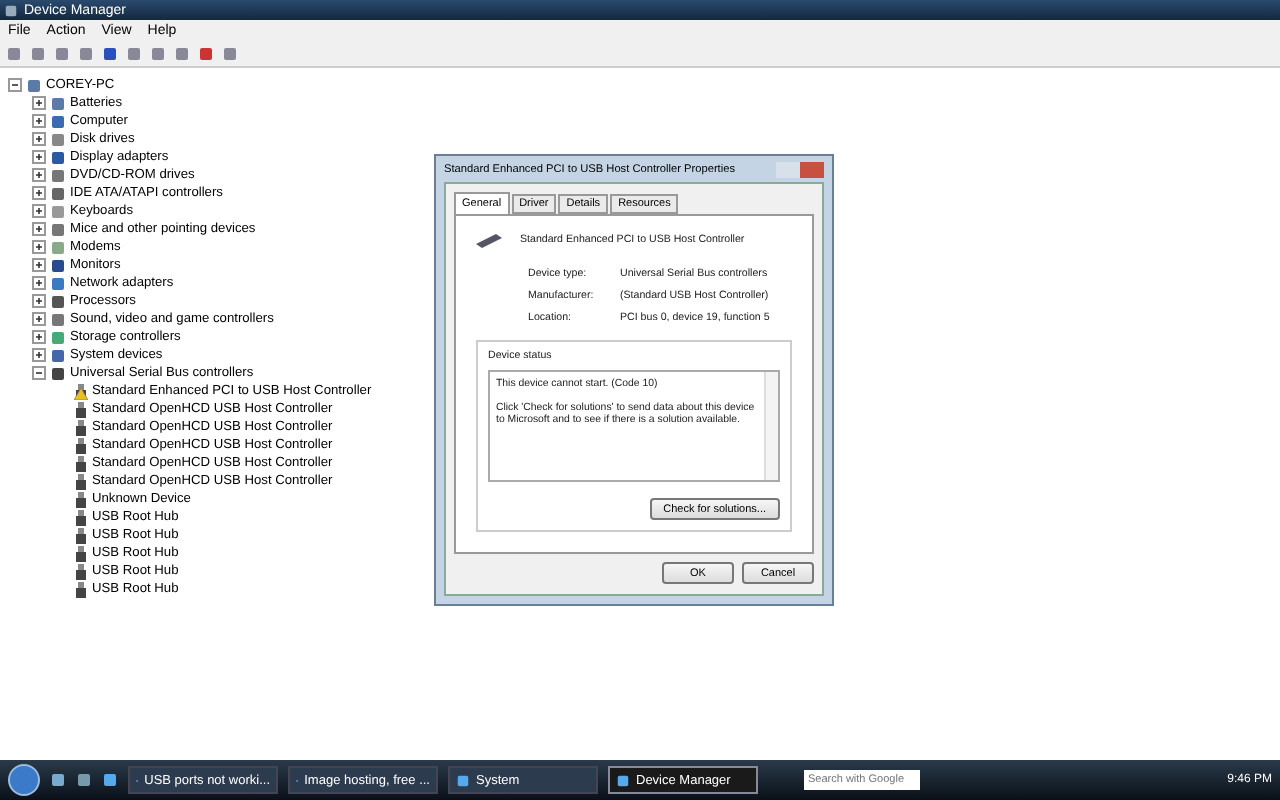  Describe the element at coordinates (771, 426) in the screenshot. I see `scrollbar` at that location.